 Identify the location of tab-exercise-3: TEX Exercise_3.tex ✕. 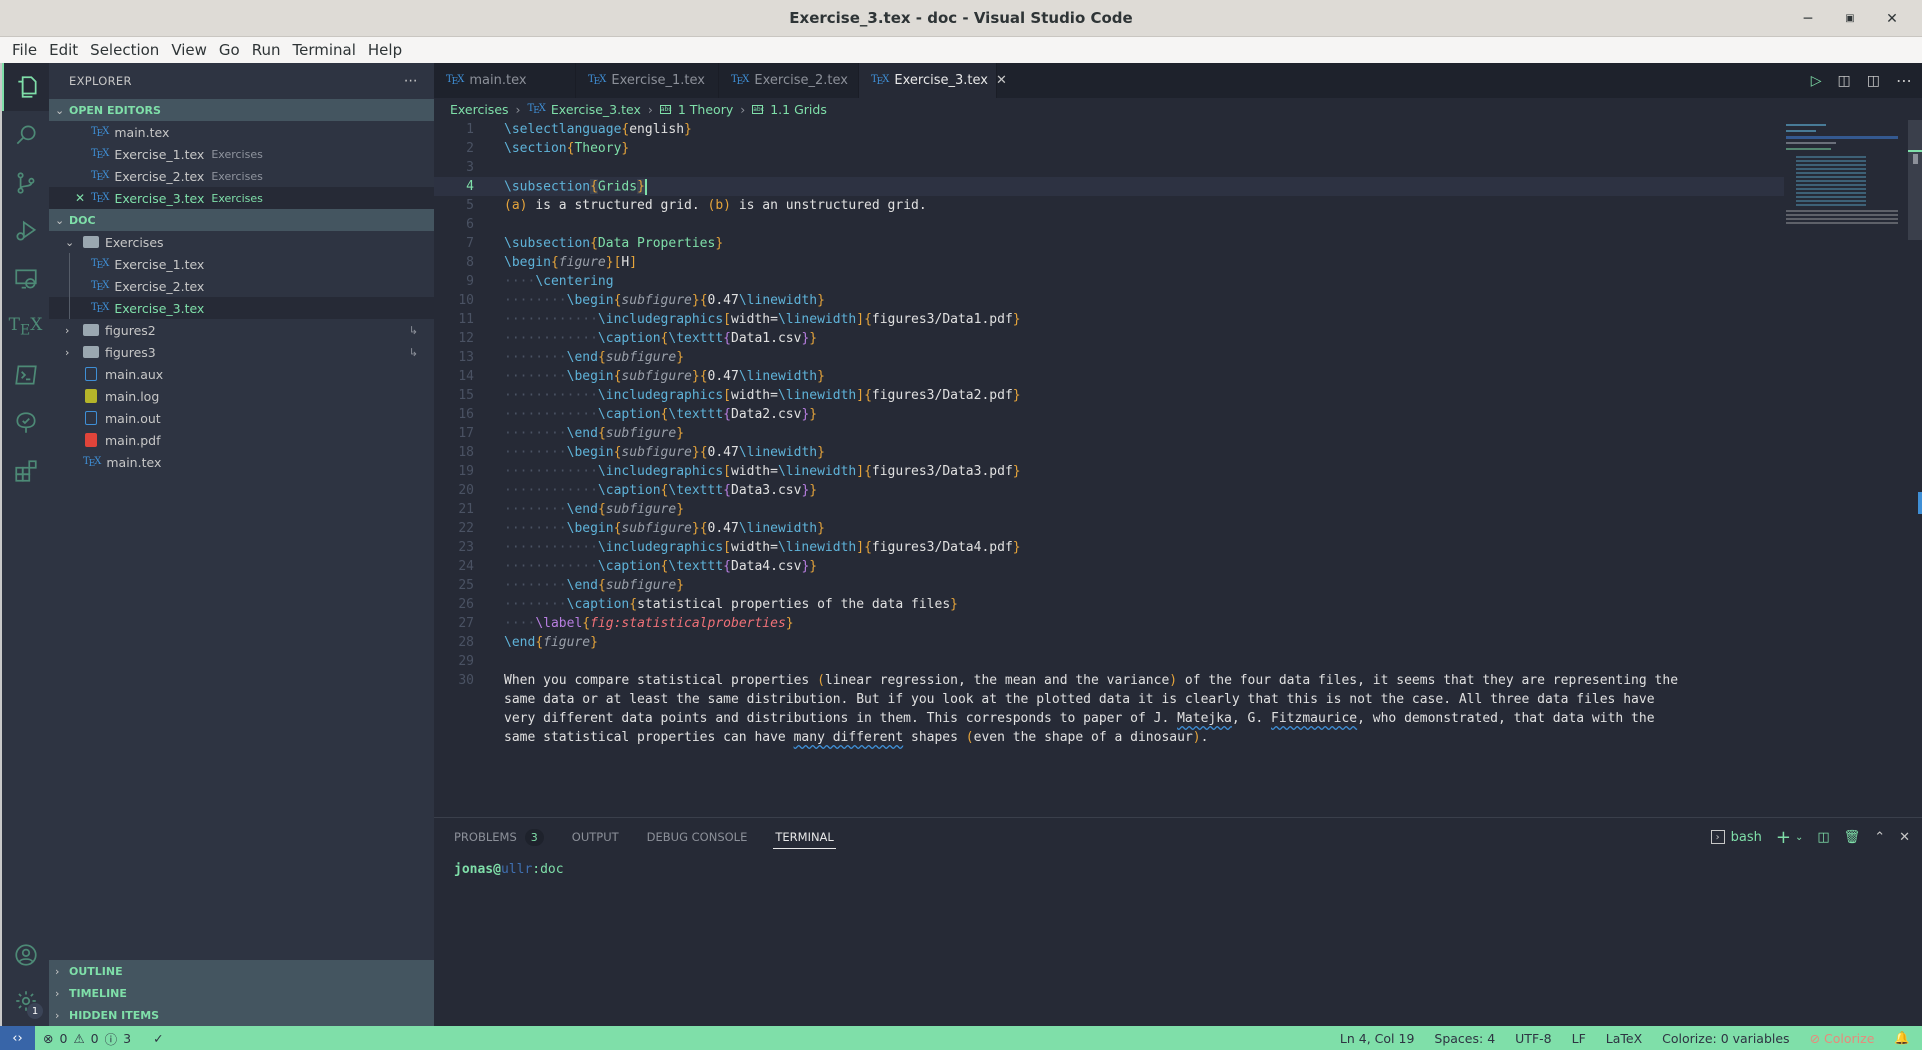
(933, 80).